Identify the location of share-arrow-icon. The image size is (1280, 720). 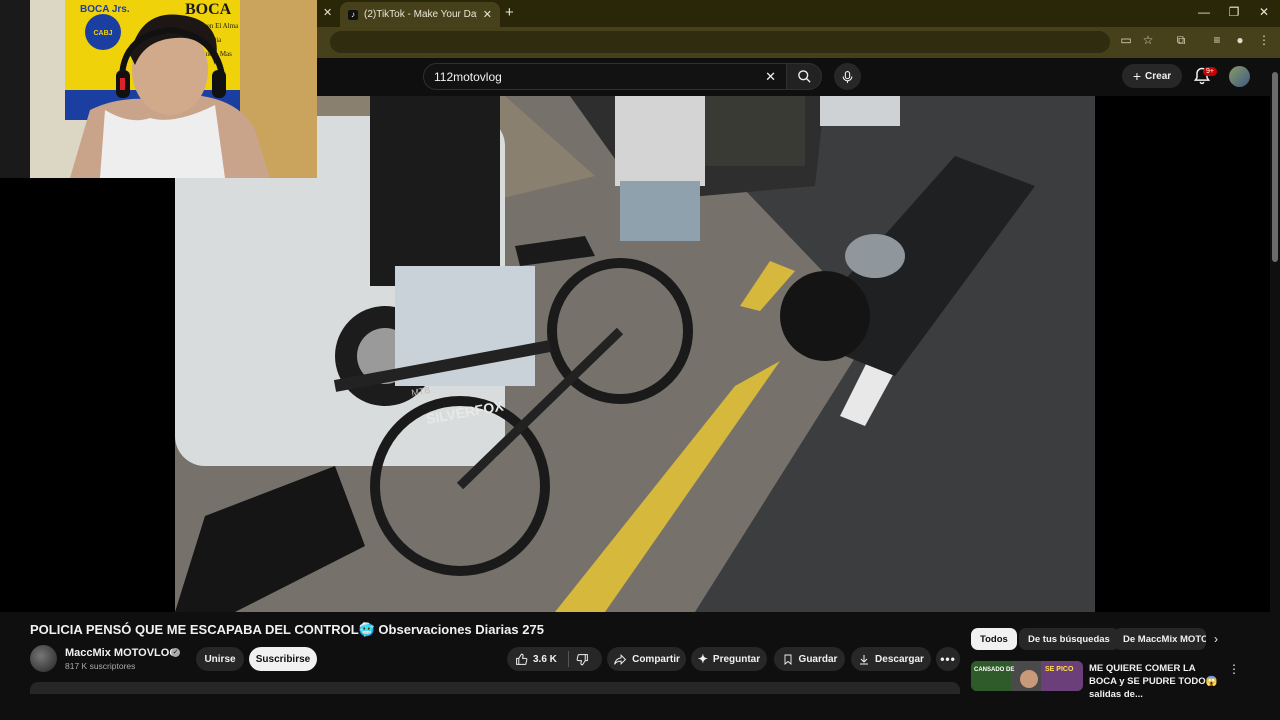
(620, 659).